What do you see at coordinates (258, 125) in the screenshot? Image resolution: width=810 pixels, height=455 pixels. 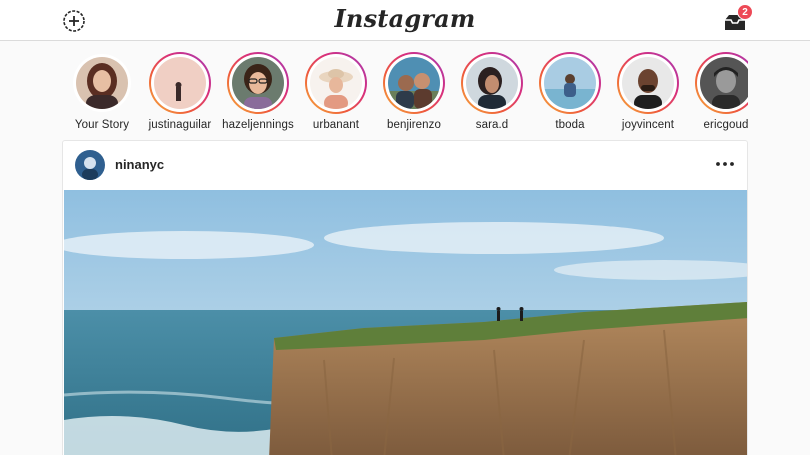 I see `story-username: hazeljennings` at bounding box center [258, 125].